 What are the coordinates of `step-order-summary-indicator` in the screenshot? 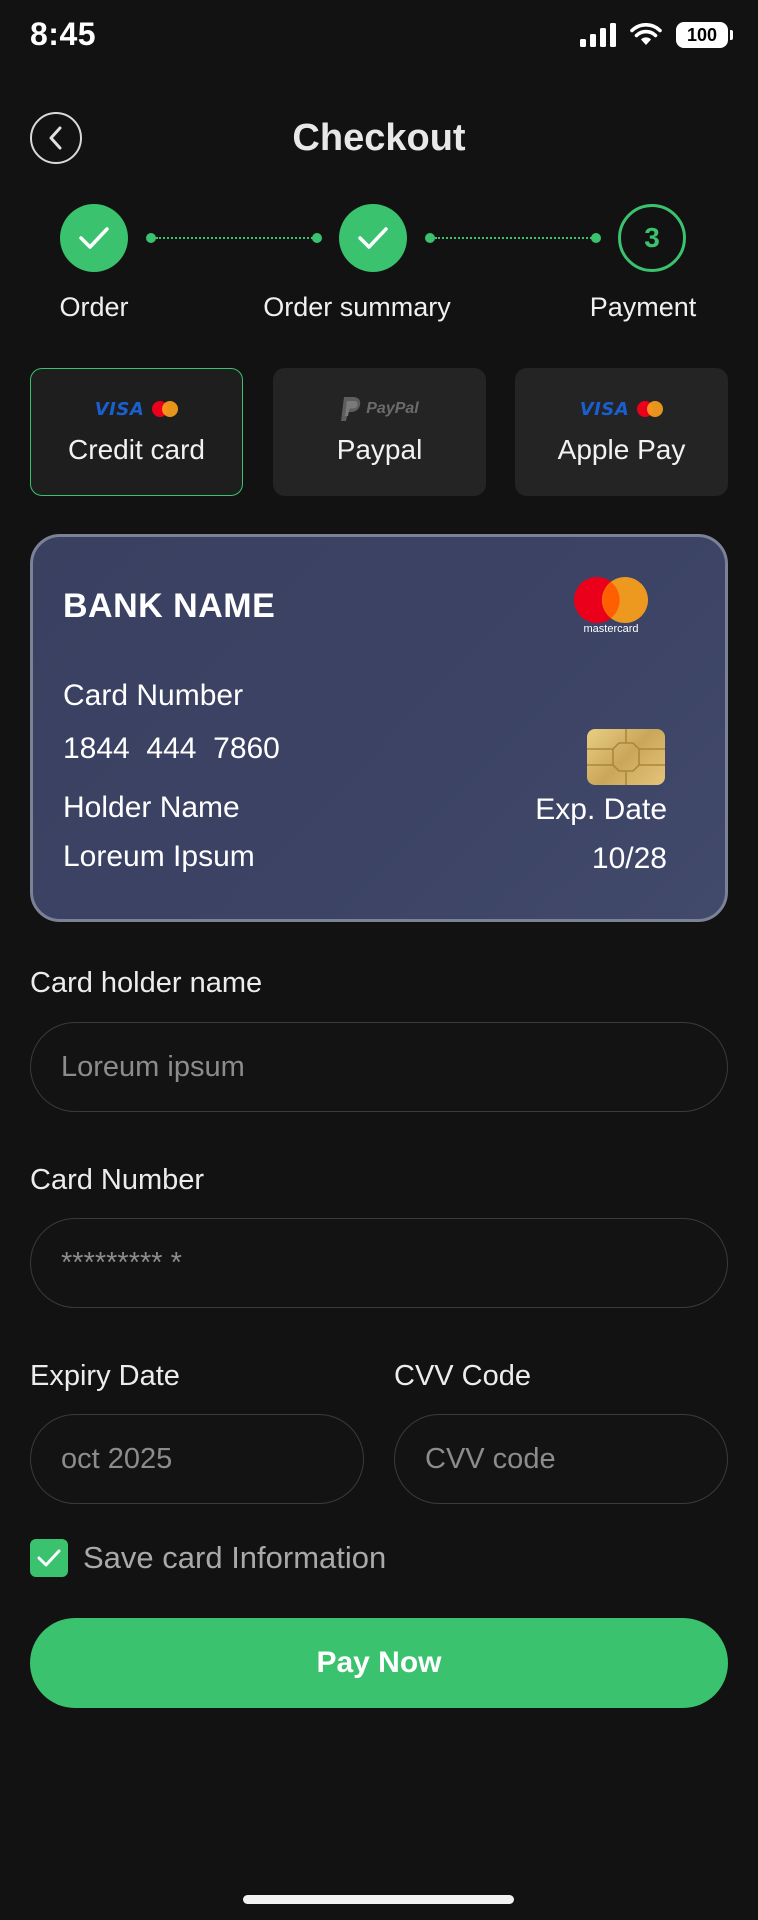 It's located at (373, 238).